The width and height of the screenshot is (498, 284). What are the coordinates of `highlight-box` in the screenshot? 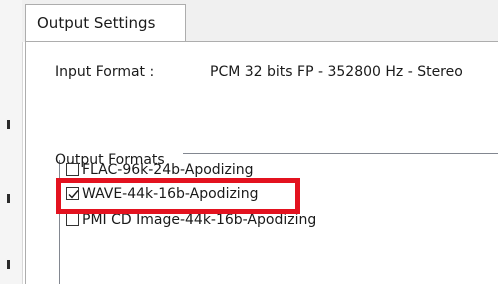 It's located at (178, 196).